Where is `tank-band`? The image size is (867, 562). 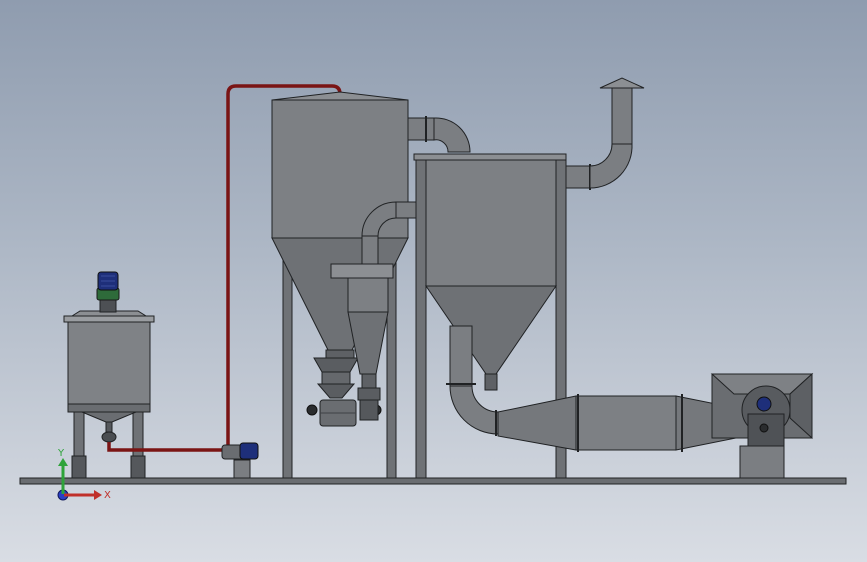 tank-band is located at coordinates (109, 408).